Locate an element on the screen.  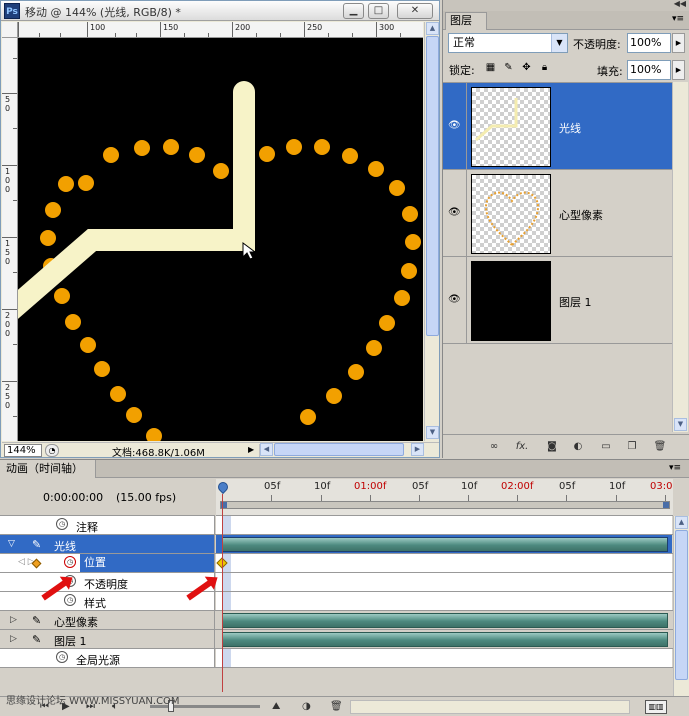
add-mask-icon: ◙ is located at coordinates (552, 447).